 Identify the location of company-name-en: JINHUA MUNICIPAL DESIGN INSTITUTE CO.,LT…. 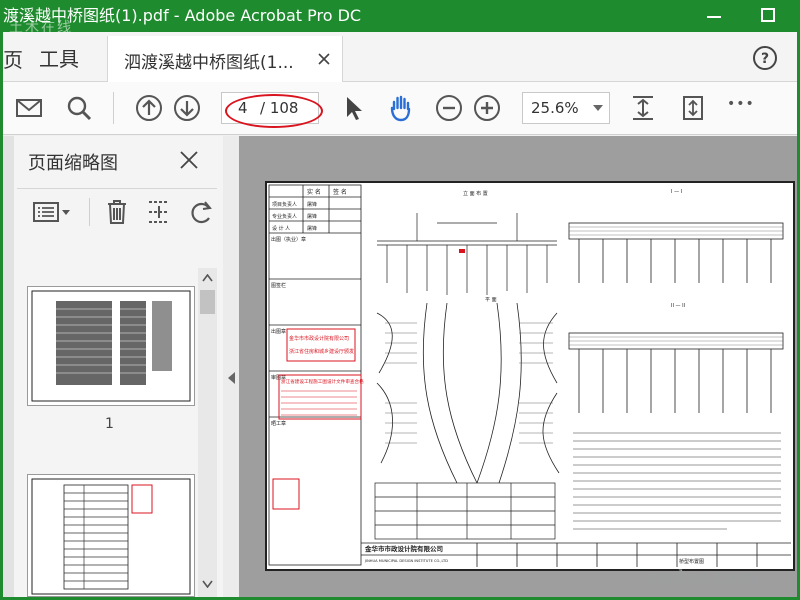
(406, 561).